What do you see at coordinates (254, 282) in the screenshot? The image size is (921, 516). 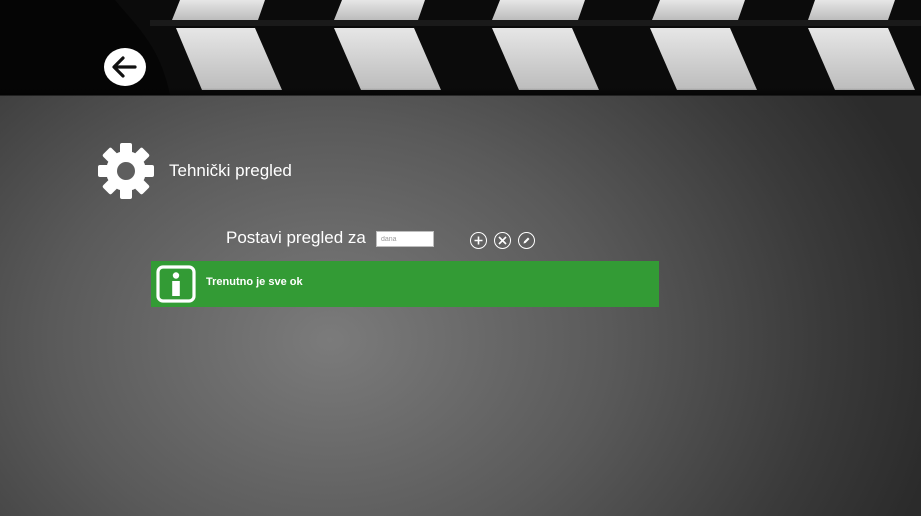 I see `status-message: Trenutno je sve ok` at bounding box center [254, 282].